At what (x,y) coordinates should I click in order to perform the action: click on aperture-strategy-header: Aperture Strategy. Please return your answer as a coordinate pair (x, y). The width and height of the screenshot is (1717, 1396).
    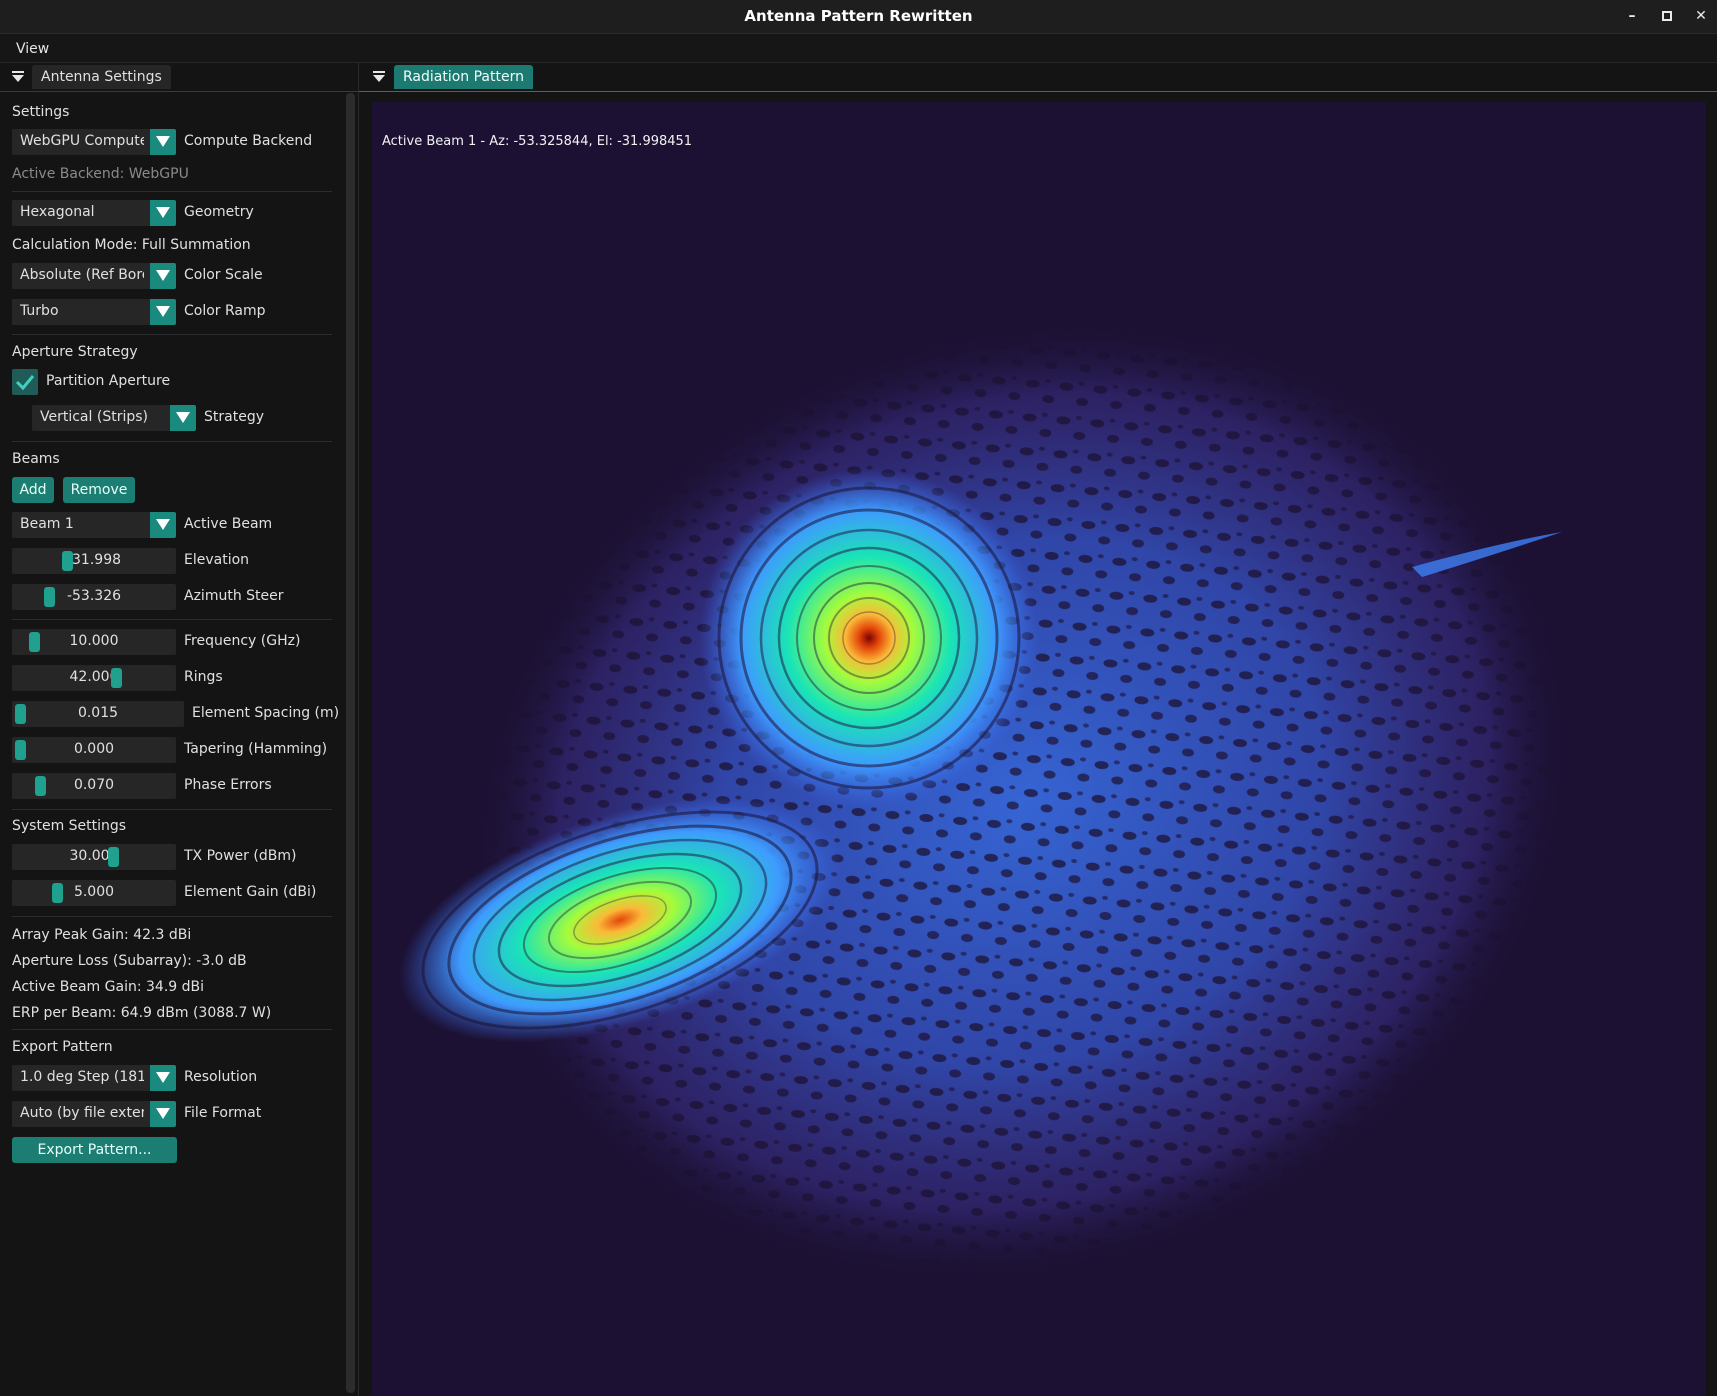
    Looking at the image, I should click on (75, 352).